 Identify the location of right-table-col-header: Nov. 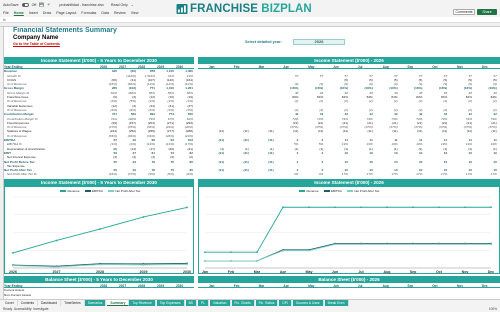
(460, 66).